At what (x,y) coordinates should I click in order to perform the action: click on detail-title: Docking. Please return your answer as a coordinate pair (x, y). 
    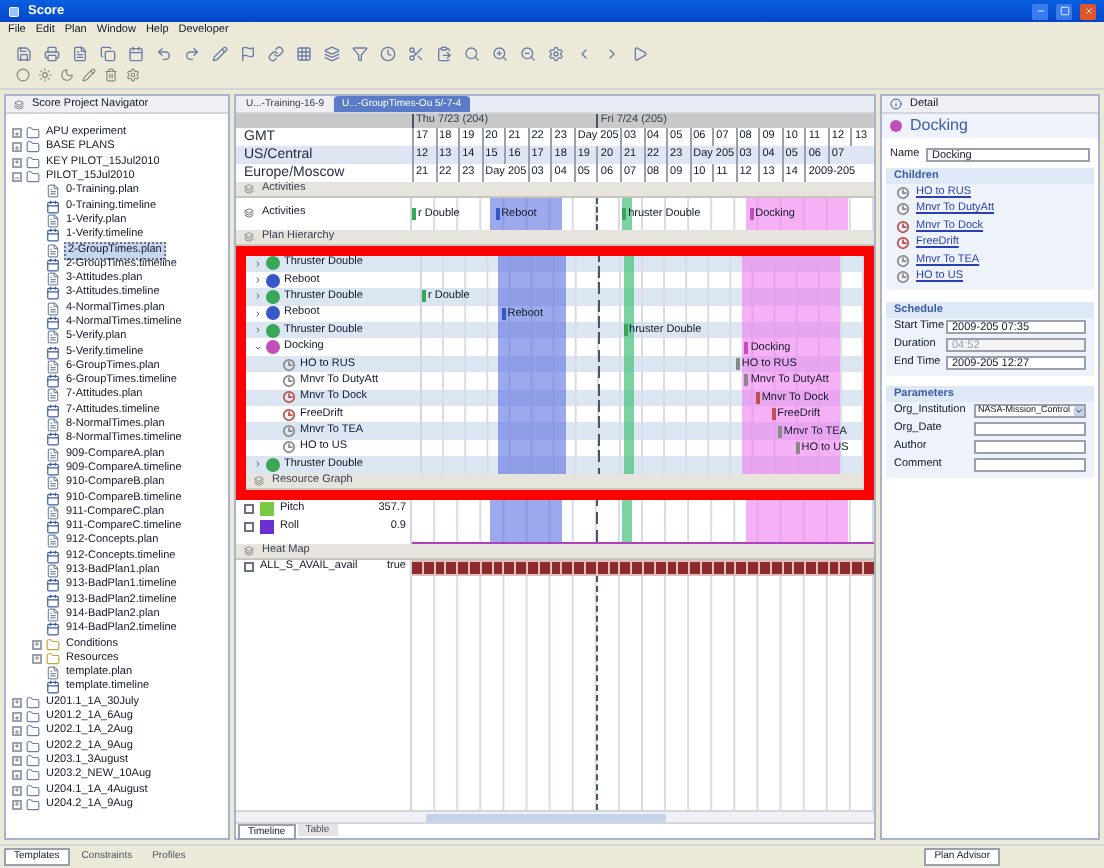
    Looking at the image, I should click on (939, 126).